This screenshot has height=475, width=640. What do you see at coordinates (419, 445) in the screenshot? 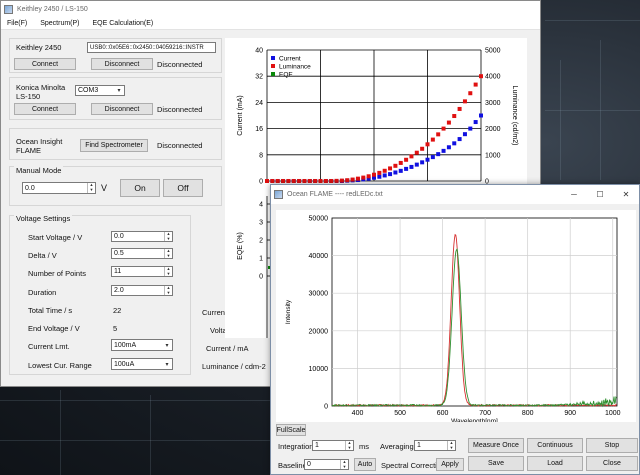
I see `averaging-value: 1` at bounding box center [419, 445].